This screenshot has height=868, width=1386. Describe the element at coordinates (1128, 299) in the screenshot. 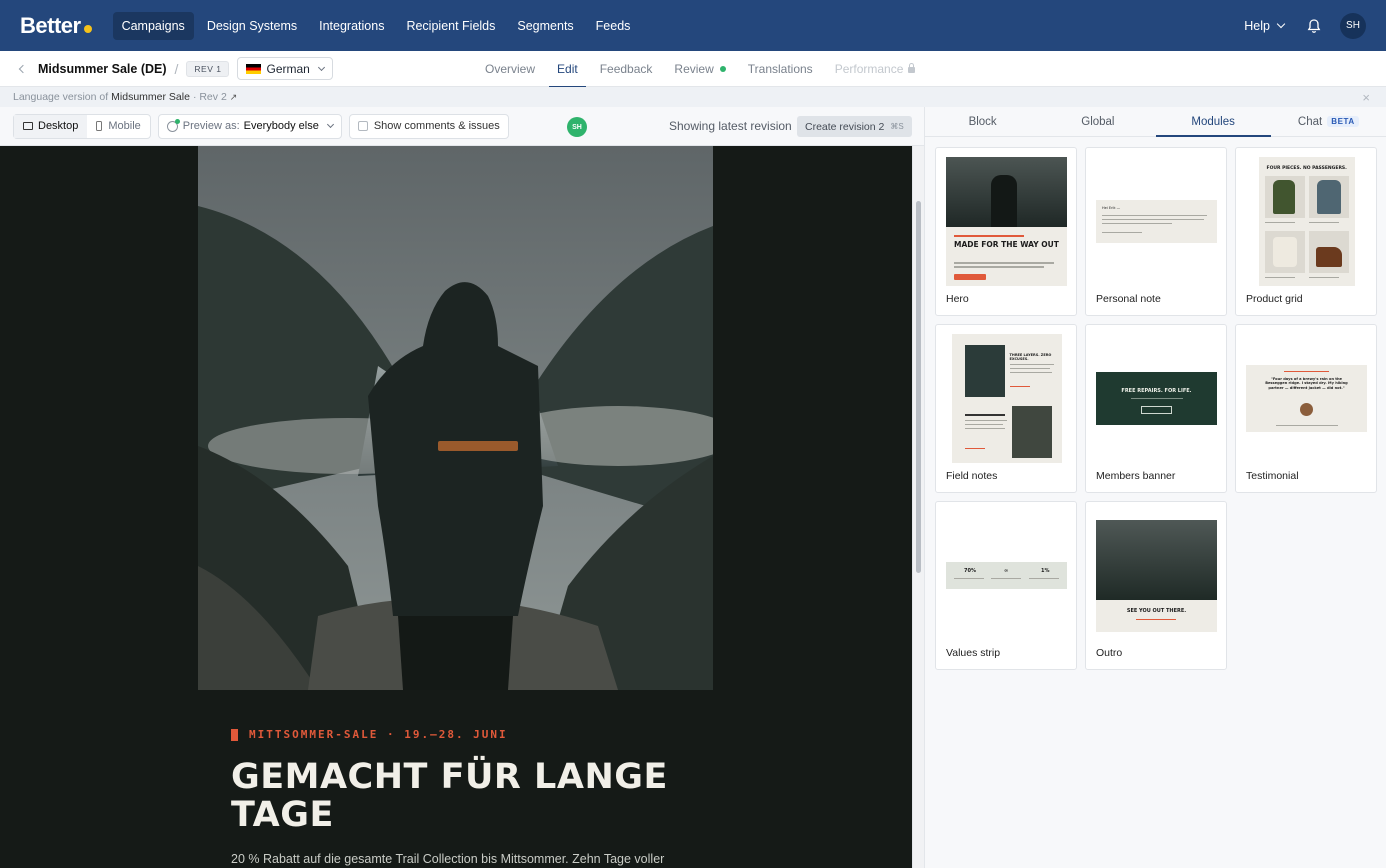

I see `module-name: Personal note` at that location.